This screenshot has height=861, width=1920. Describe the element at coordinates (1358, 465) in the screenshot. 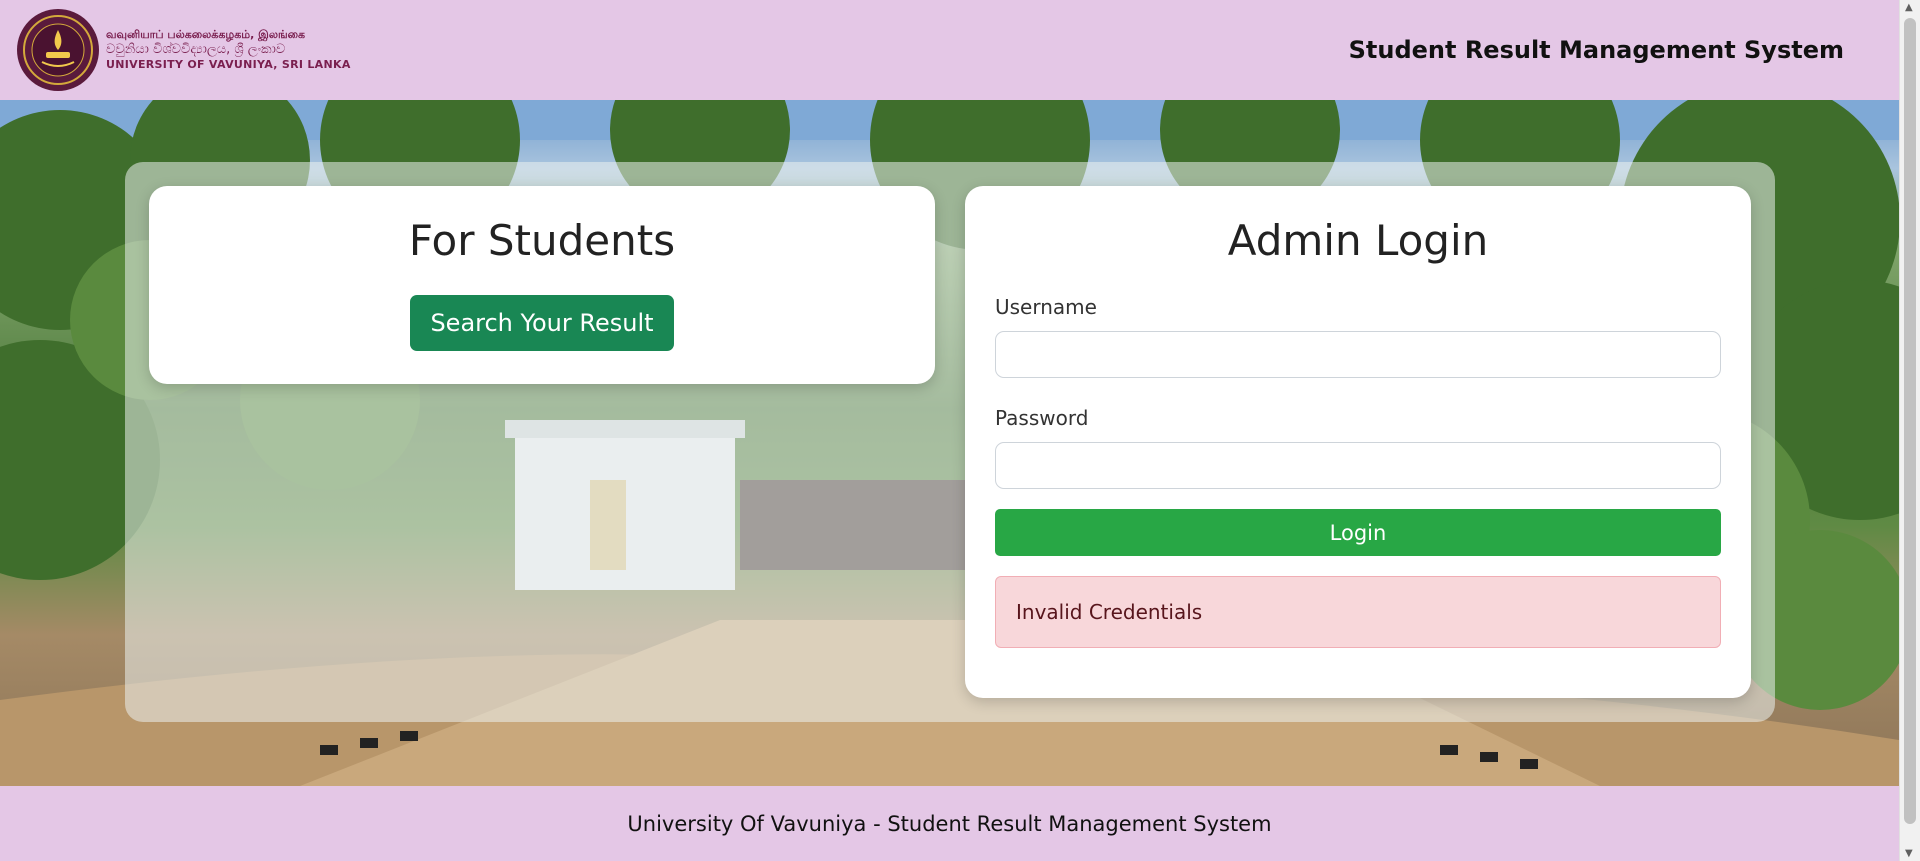

I see `password-input` at that location.